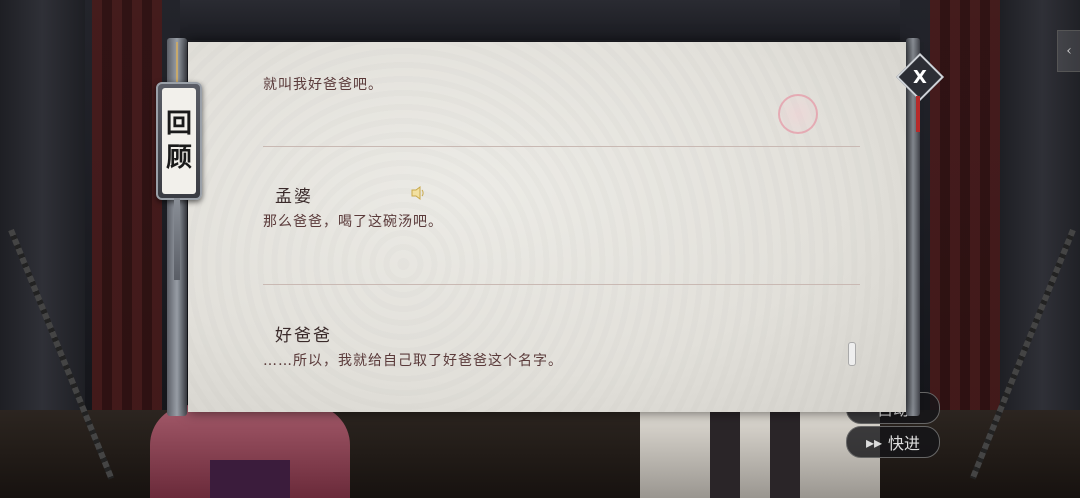 Image resolution: width=1080 pixels, height=498 pixels. I want to click on side-expand-arrow-icon: ‹, so click(1068, 51).